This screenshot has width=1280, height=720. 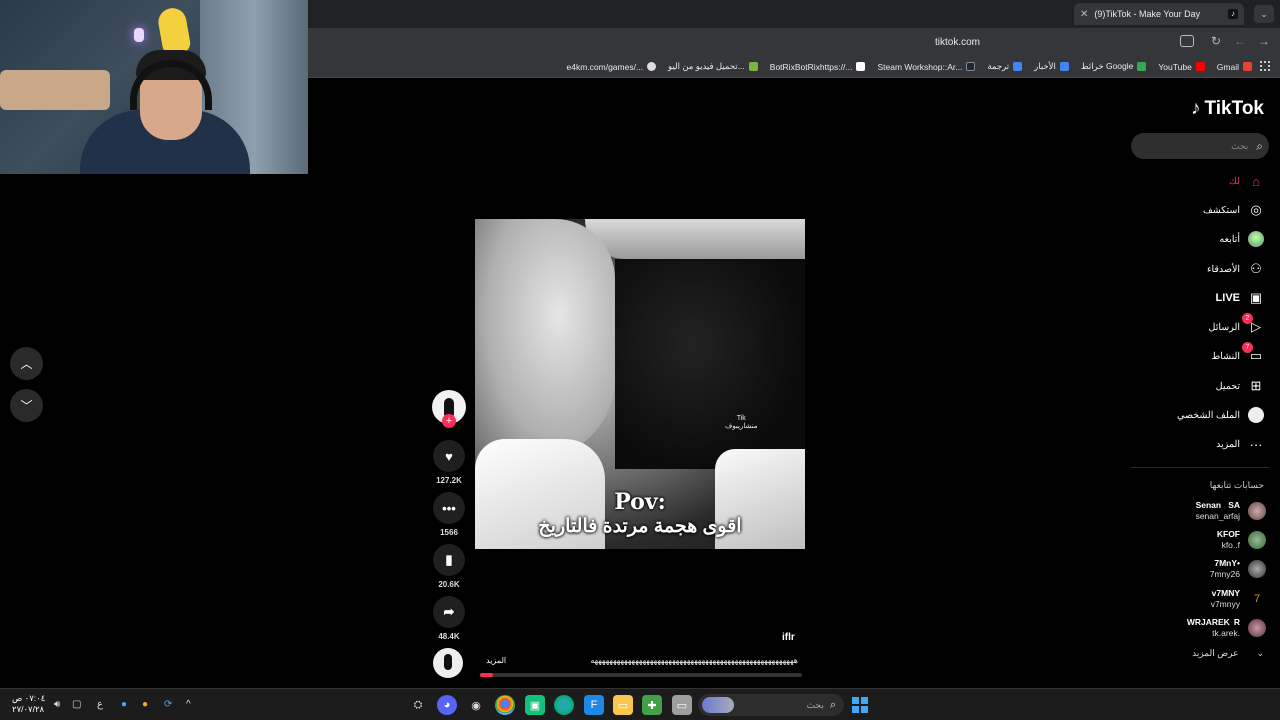 I want to click on share-arrow-icon: ➦, so click(x=449, y=612).